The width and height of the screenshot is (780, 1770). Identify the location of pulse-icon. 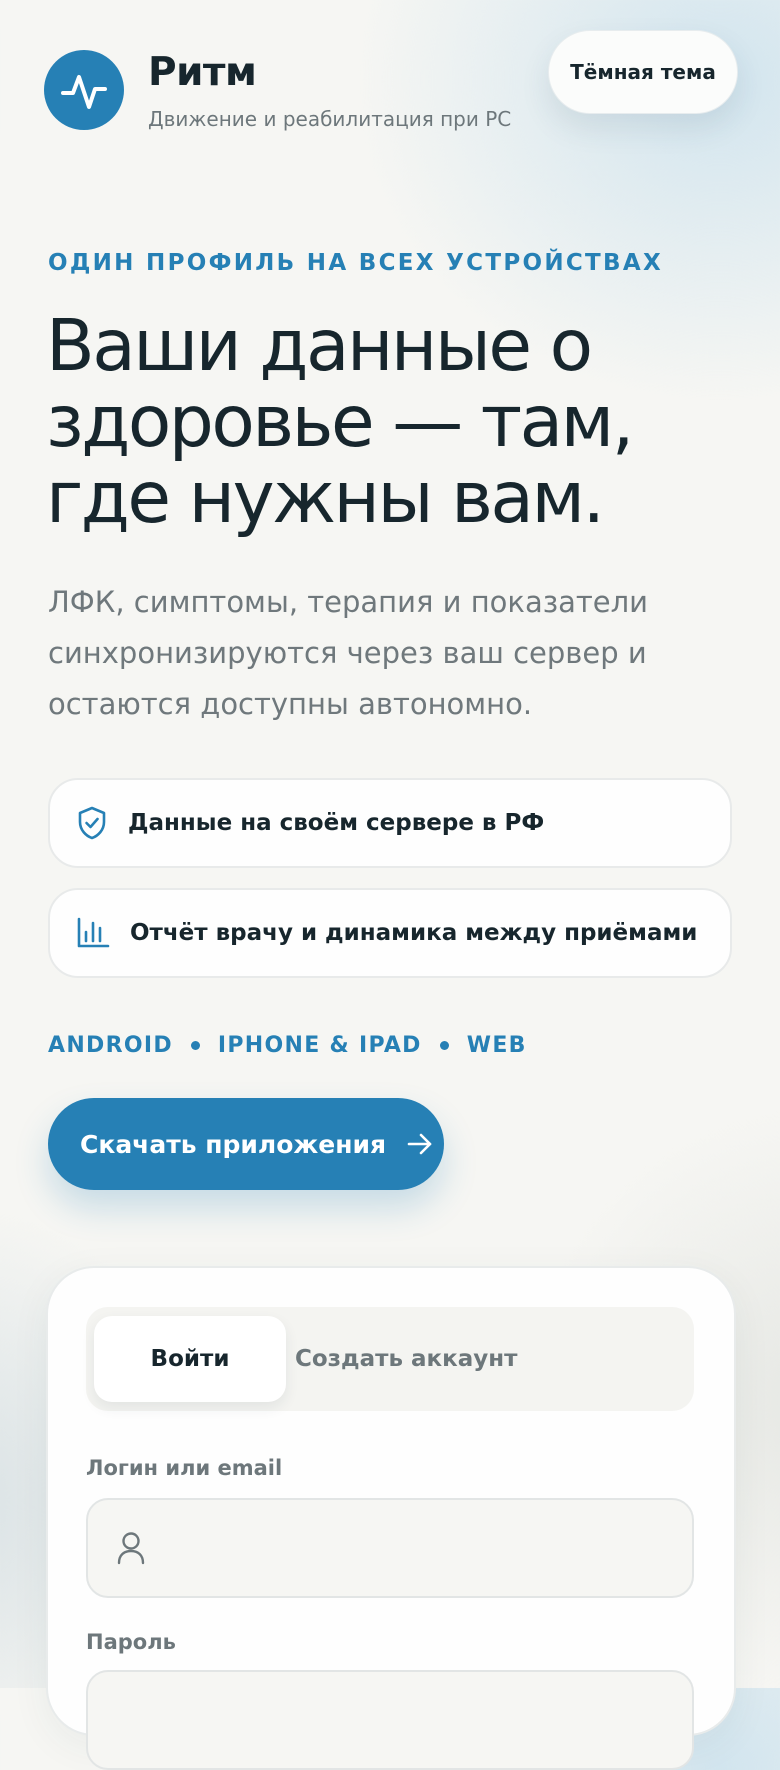
(84, 92).